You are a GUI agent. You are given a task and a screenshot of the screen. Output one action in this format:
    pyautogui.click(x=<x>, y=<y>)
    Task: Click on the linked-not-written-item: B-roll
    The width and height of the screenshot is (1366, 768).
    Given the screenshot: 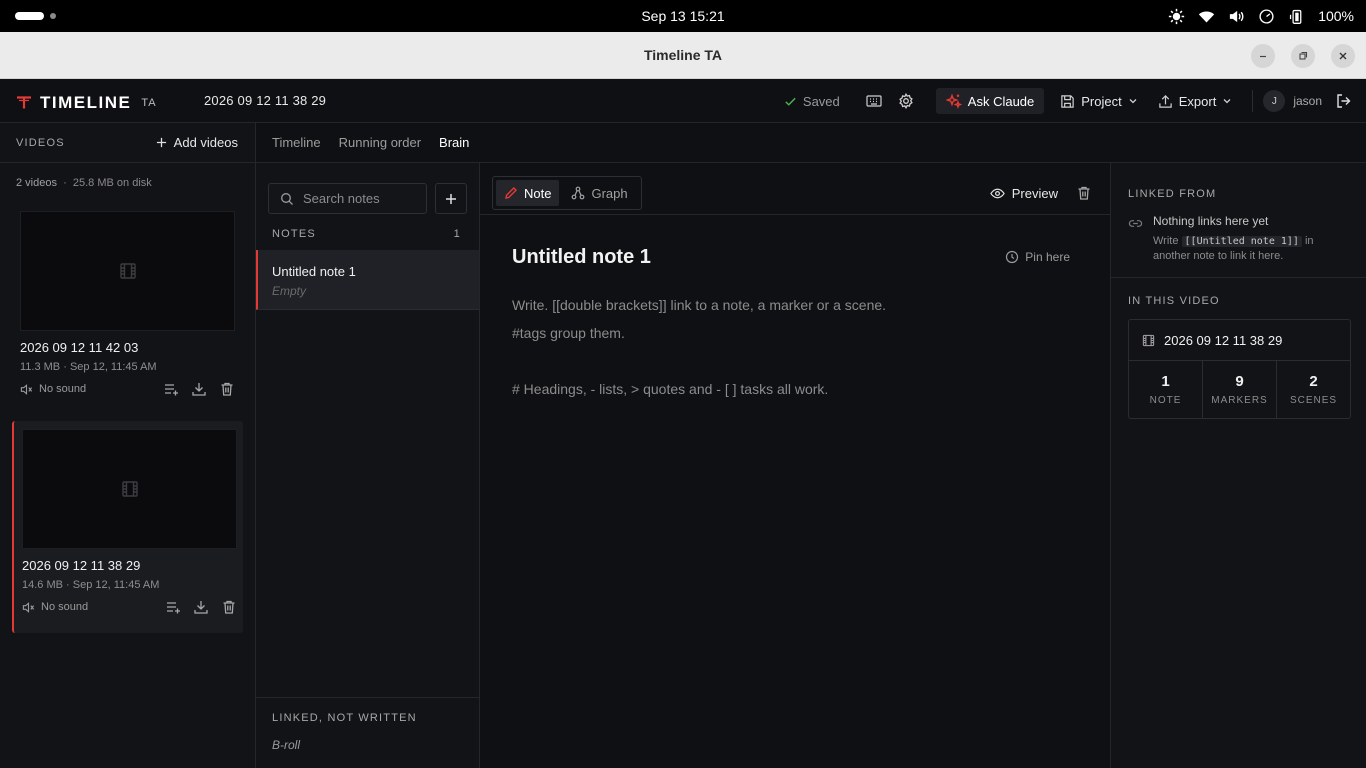 What is the action you would take?
    pyautogui.click(x=286, y=745)
    